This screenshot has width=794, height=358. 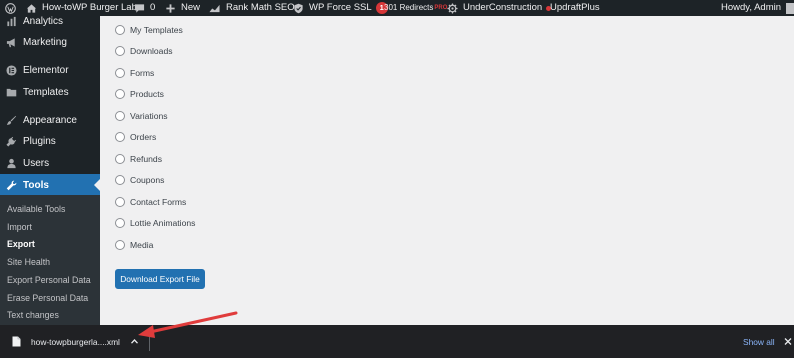 What do you see at coordinates (147, 180) in the screenshot?
I see `option-label: Coupons` at bounding box center [147, 180].